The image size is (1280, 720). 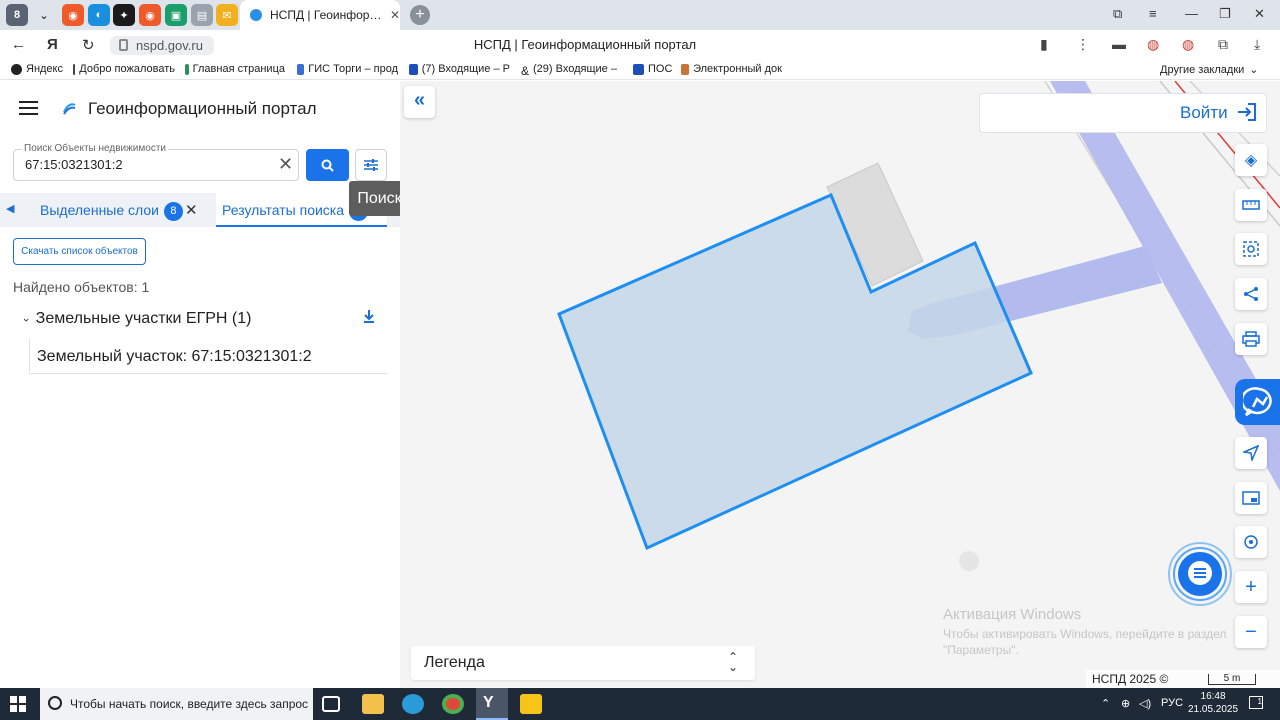 What do you see at coordinates (52, 44) in the screenshot?
I see `yandex-icon: Я` at bounding box center [52, 44].